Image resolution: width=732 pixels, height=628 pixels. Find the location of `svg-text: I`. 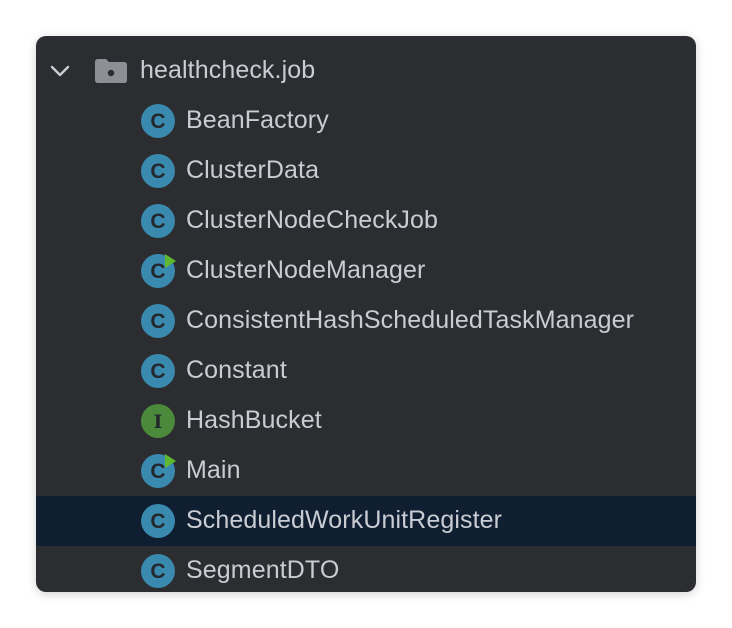

svg-text: I is located at coordinates (158, 422).